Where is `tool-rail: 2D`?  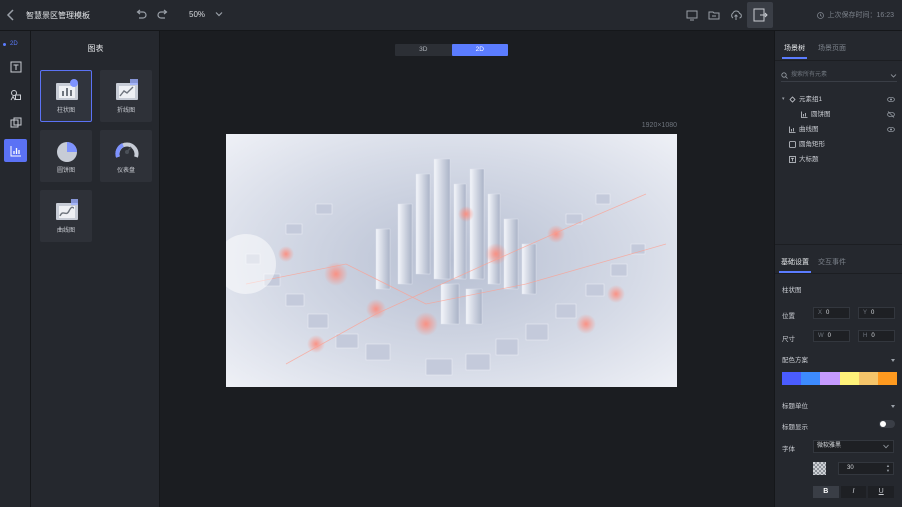 tool-rail: 2D is located at coordinates (15, 269).